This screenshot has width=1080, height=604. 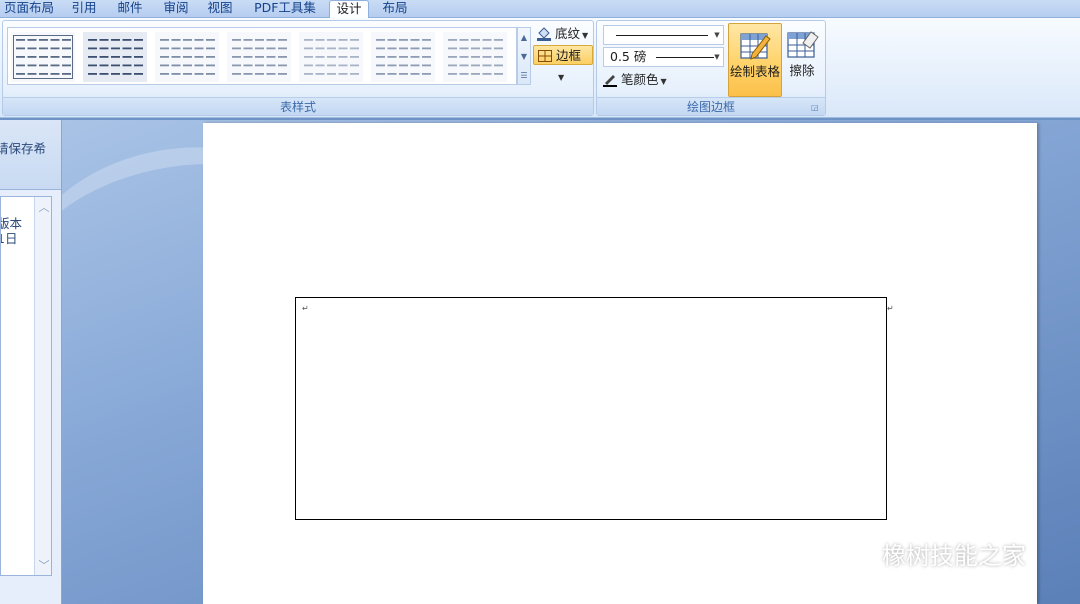 What do you see at coordinates (29, 9) in the screenshot?
I see `tab-page-layout: 页面布局` at bounding box center [29, 9].